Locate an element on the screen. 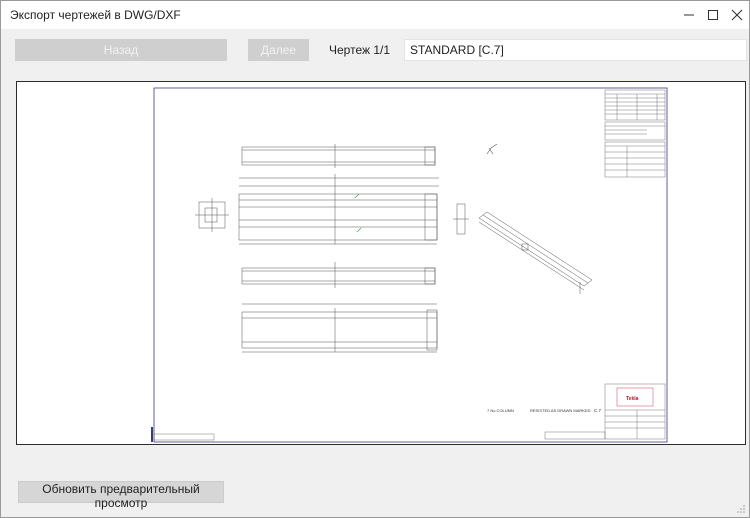  drawing-name-field: STANDARD [C.7] is located at coordinates (575, 50).